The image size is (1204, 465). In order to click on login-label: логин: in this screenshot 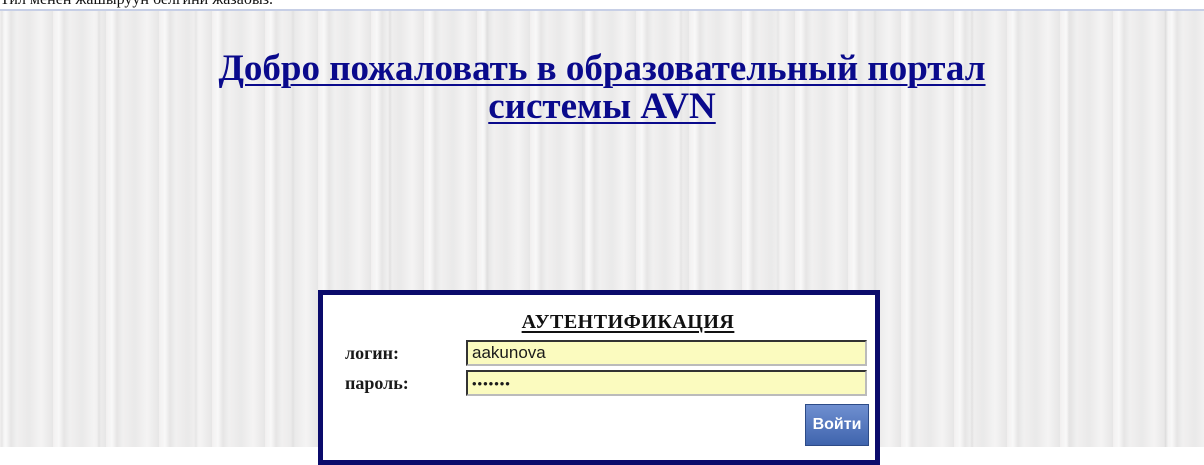, I will do `click(372, 353)`.